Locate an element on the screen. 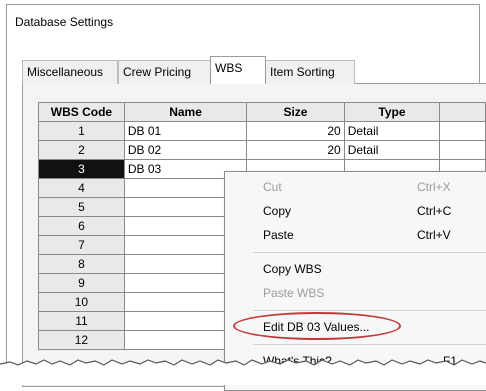  wbs-code-cell: 3 is located at coordinates (81, 169).